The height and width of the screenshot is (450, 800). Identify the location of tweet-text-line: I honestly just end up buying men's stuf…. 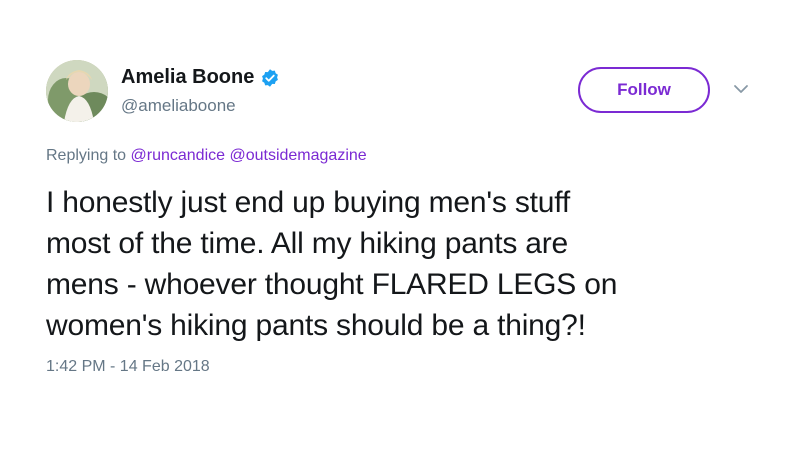
(308, 202).